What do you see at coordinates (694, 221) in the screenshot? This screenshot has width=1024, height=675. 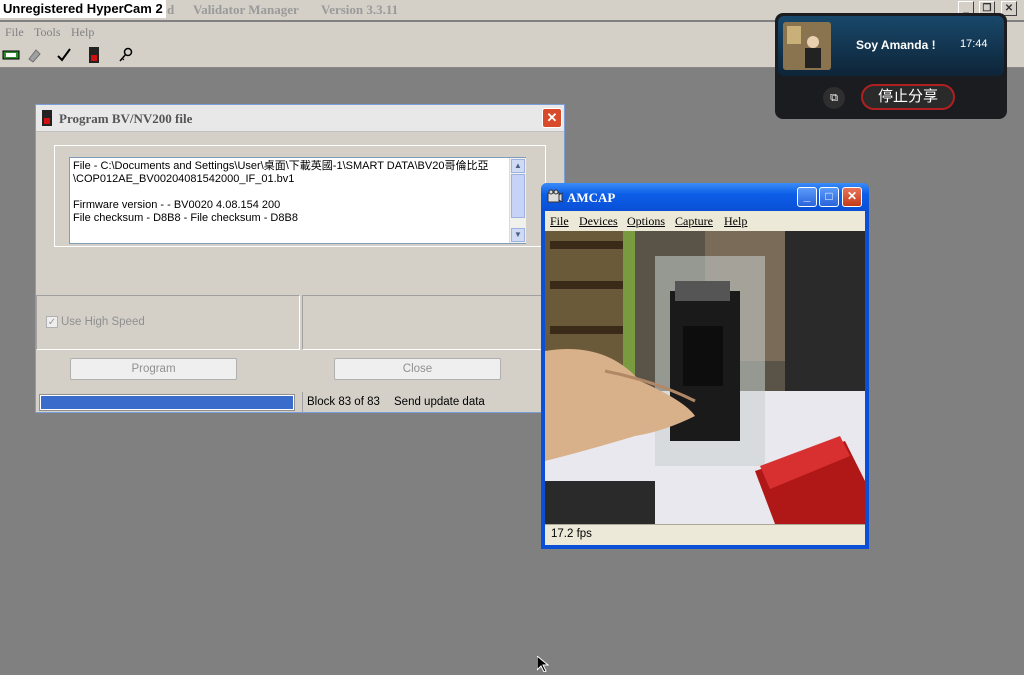 I see `amcap-menu-capture: Capture` at bounding box center [694, 221].